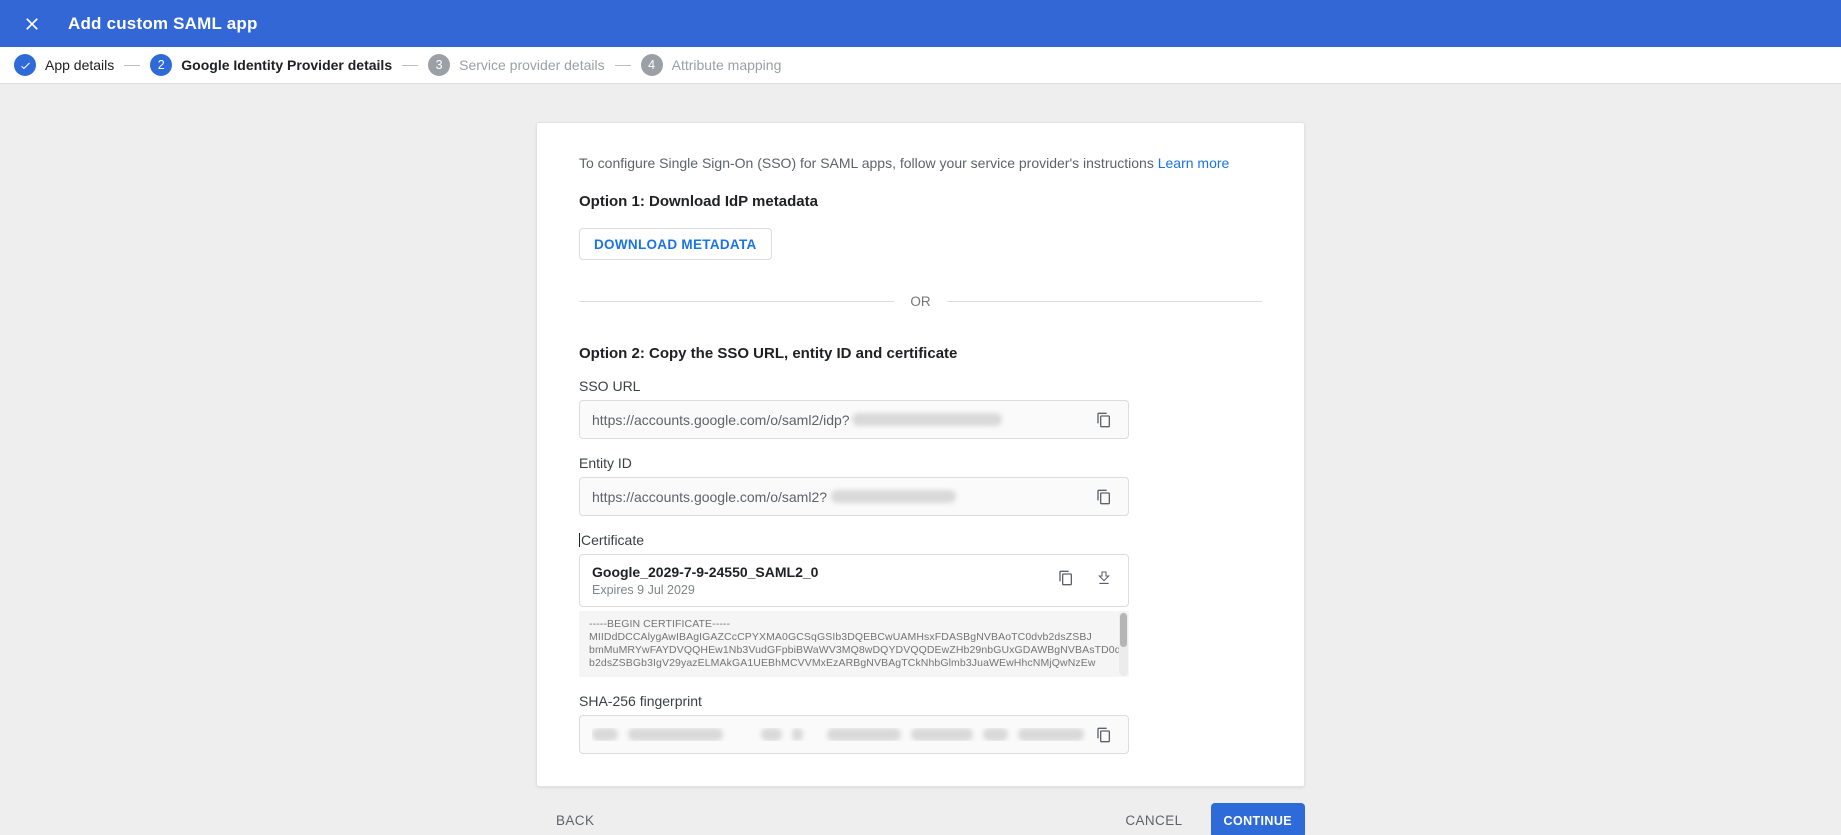  I want to click on back-button: BACK, so click(579, 819).